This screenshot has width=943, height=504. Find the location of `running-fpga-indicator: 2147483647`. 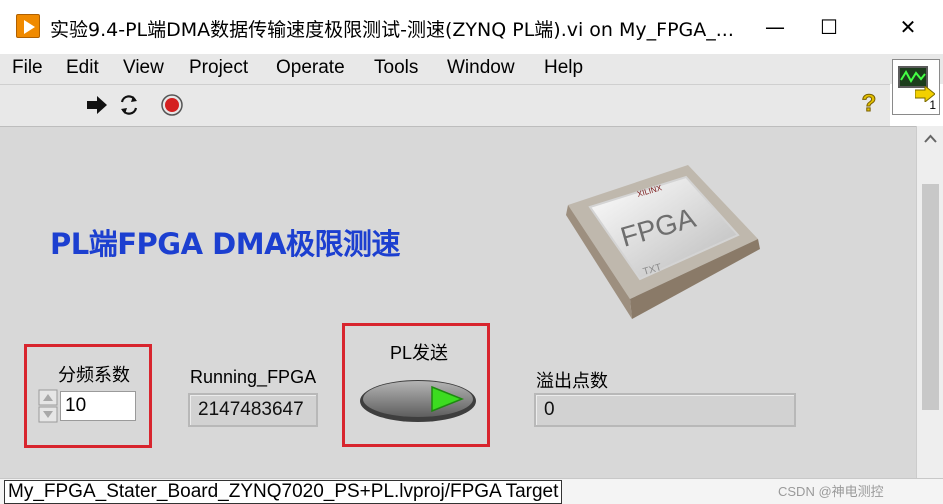

running-fpga-indicator: 2147483647 is located at coordinates (253, 410).